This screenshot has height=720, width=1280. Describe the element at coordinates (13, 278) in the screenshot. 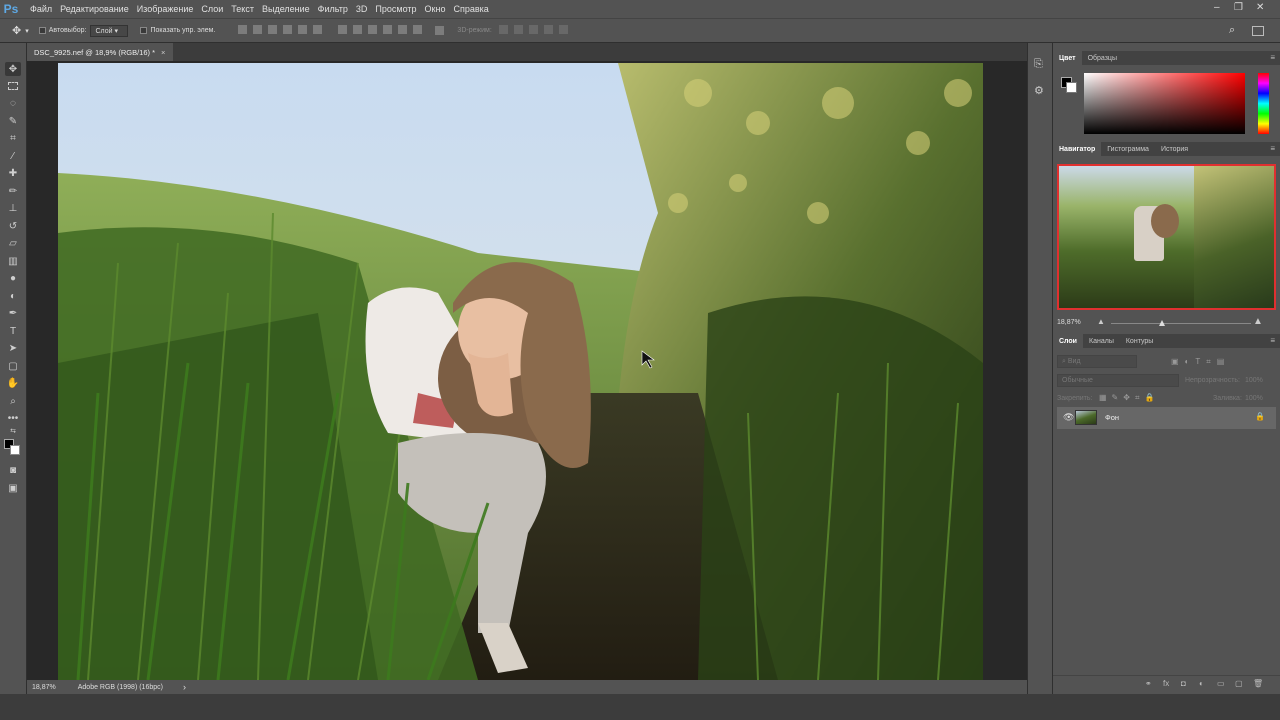

I see `blur-tool-icon: ●` at that location.